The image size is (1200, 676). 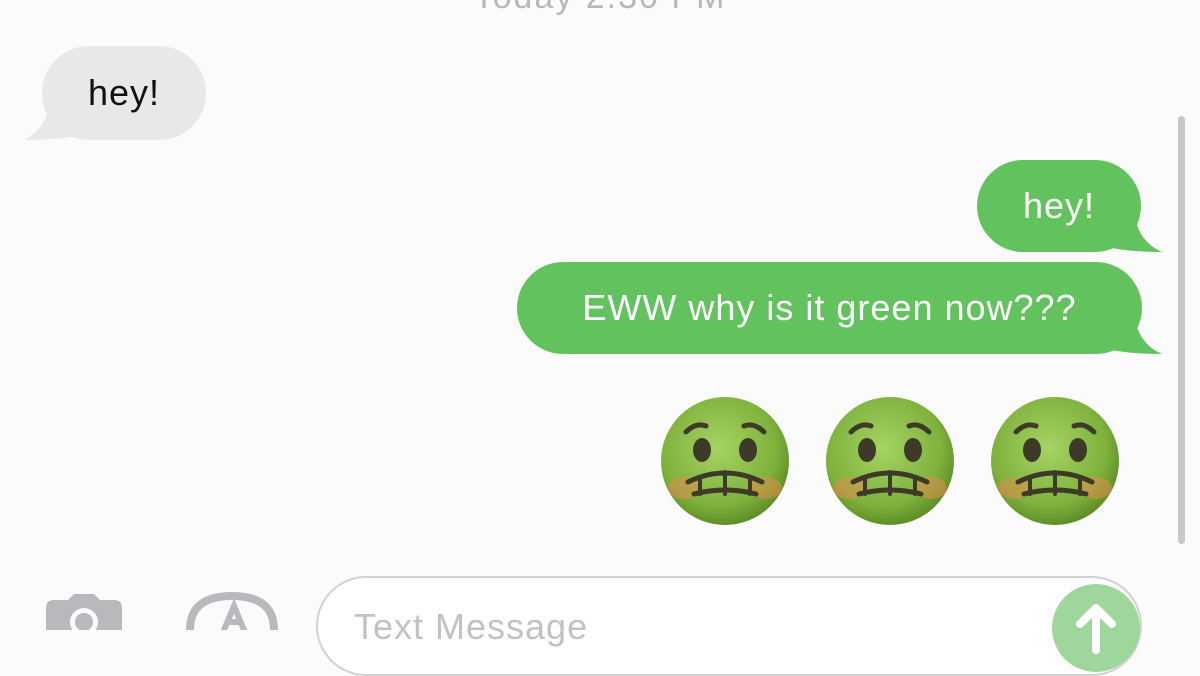 I want to click on send-button, so click(x=1096, y=628).